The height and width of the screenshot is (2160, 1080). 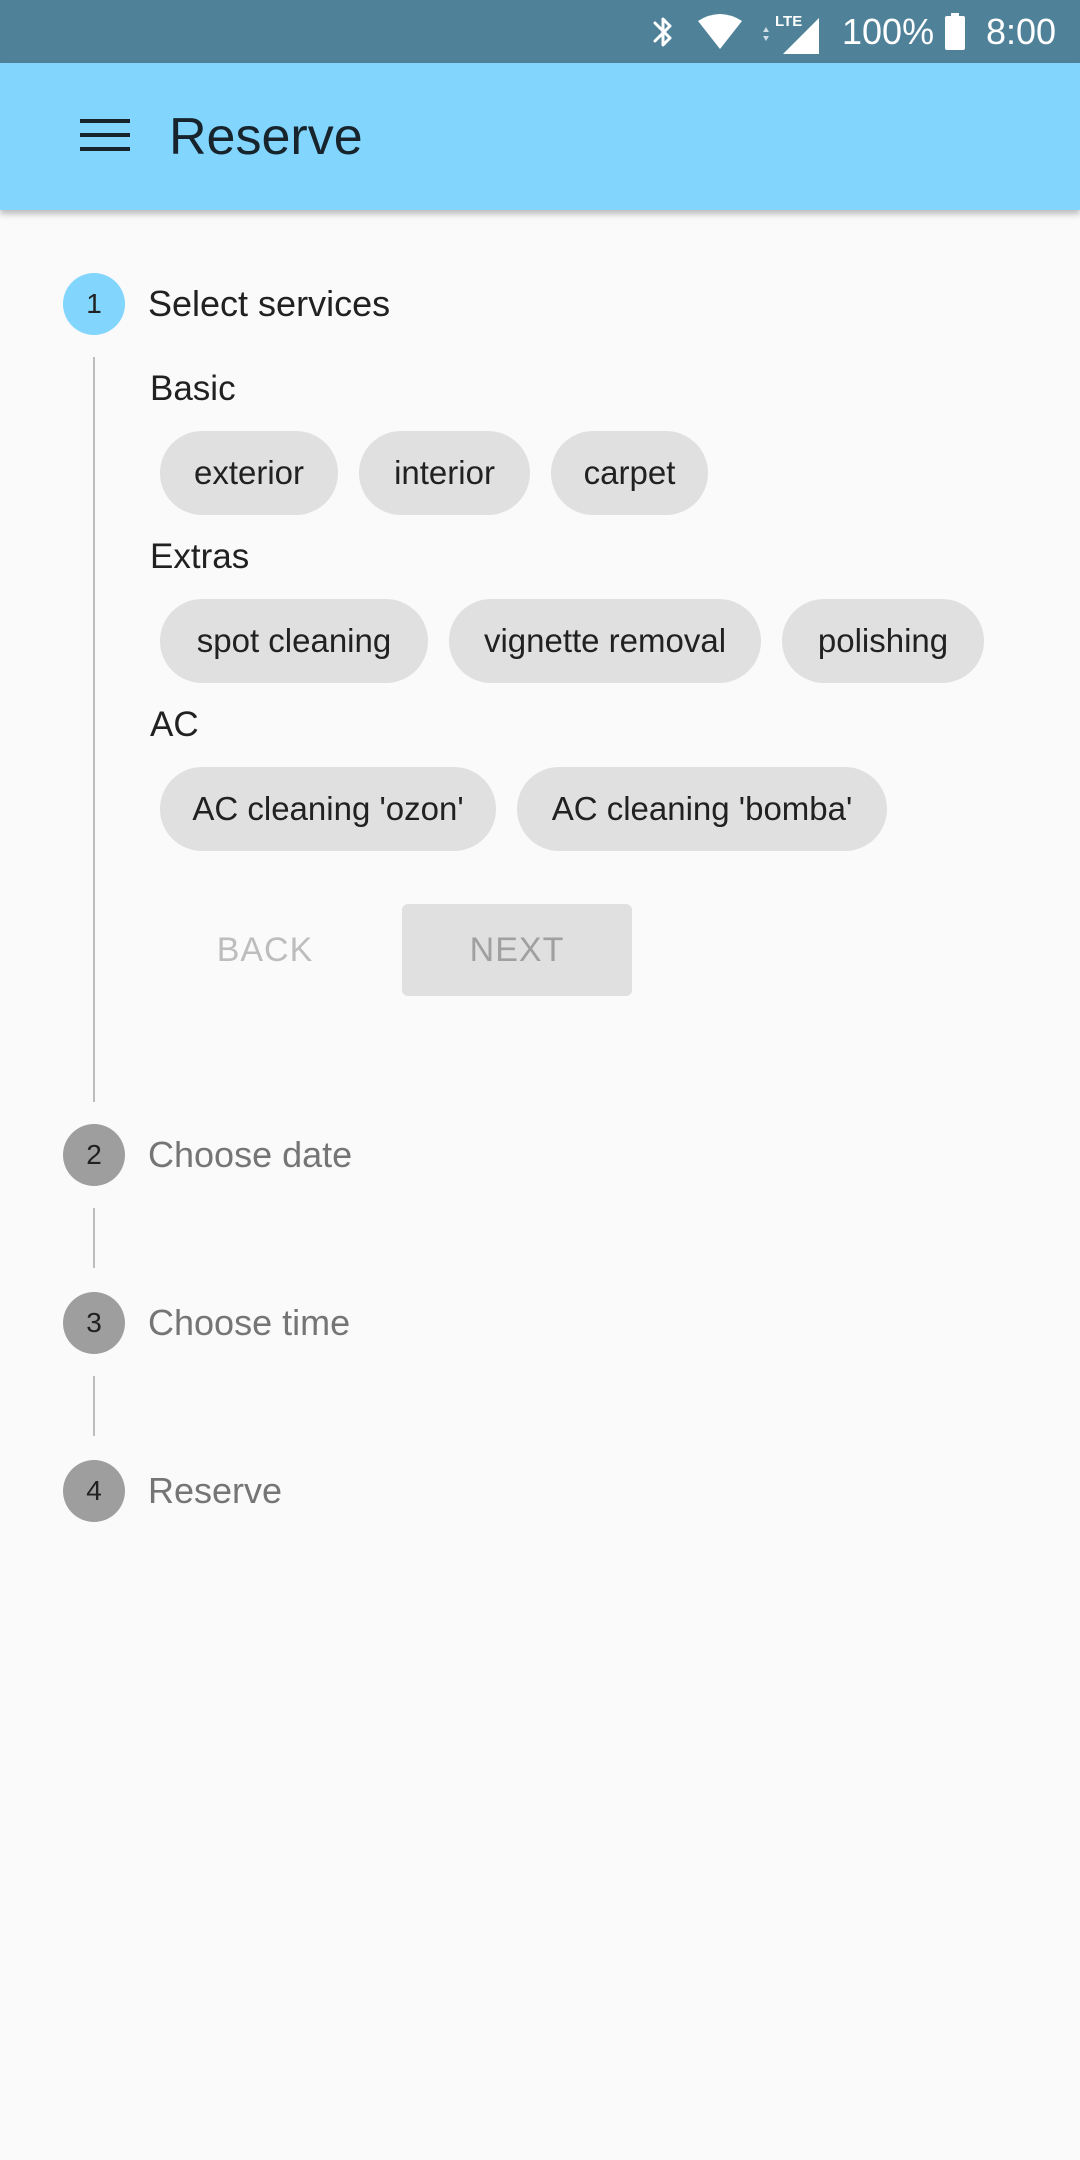 I want to click on chip-polishing: polishing, so click(x=883, y=641).